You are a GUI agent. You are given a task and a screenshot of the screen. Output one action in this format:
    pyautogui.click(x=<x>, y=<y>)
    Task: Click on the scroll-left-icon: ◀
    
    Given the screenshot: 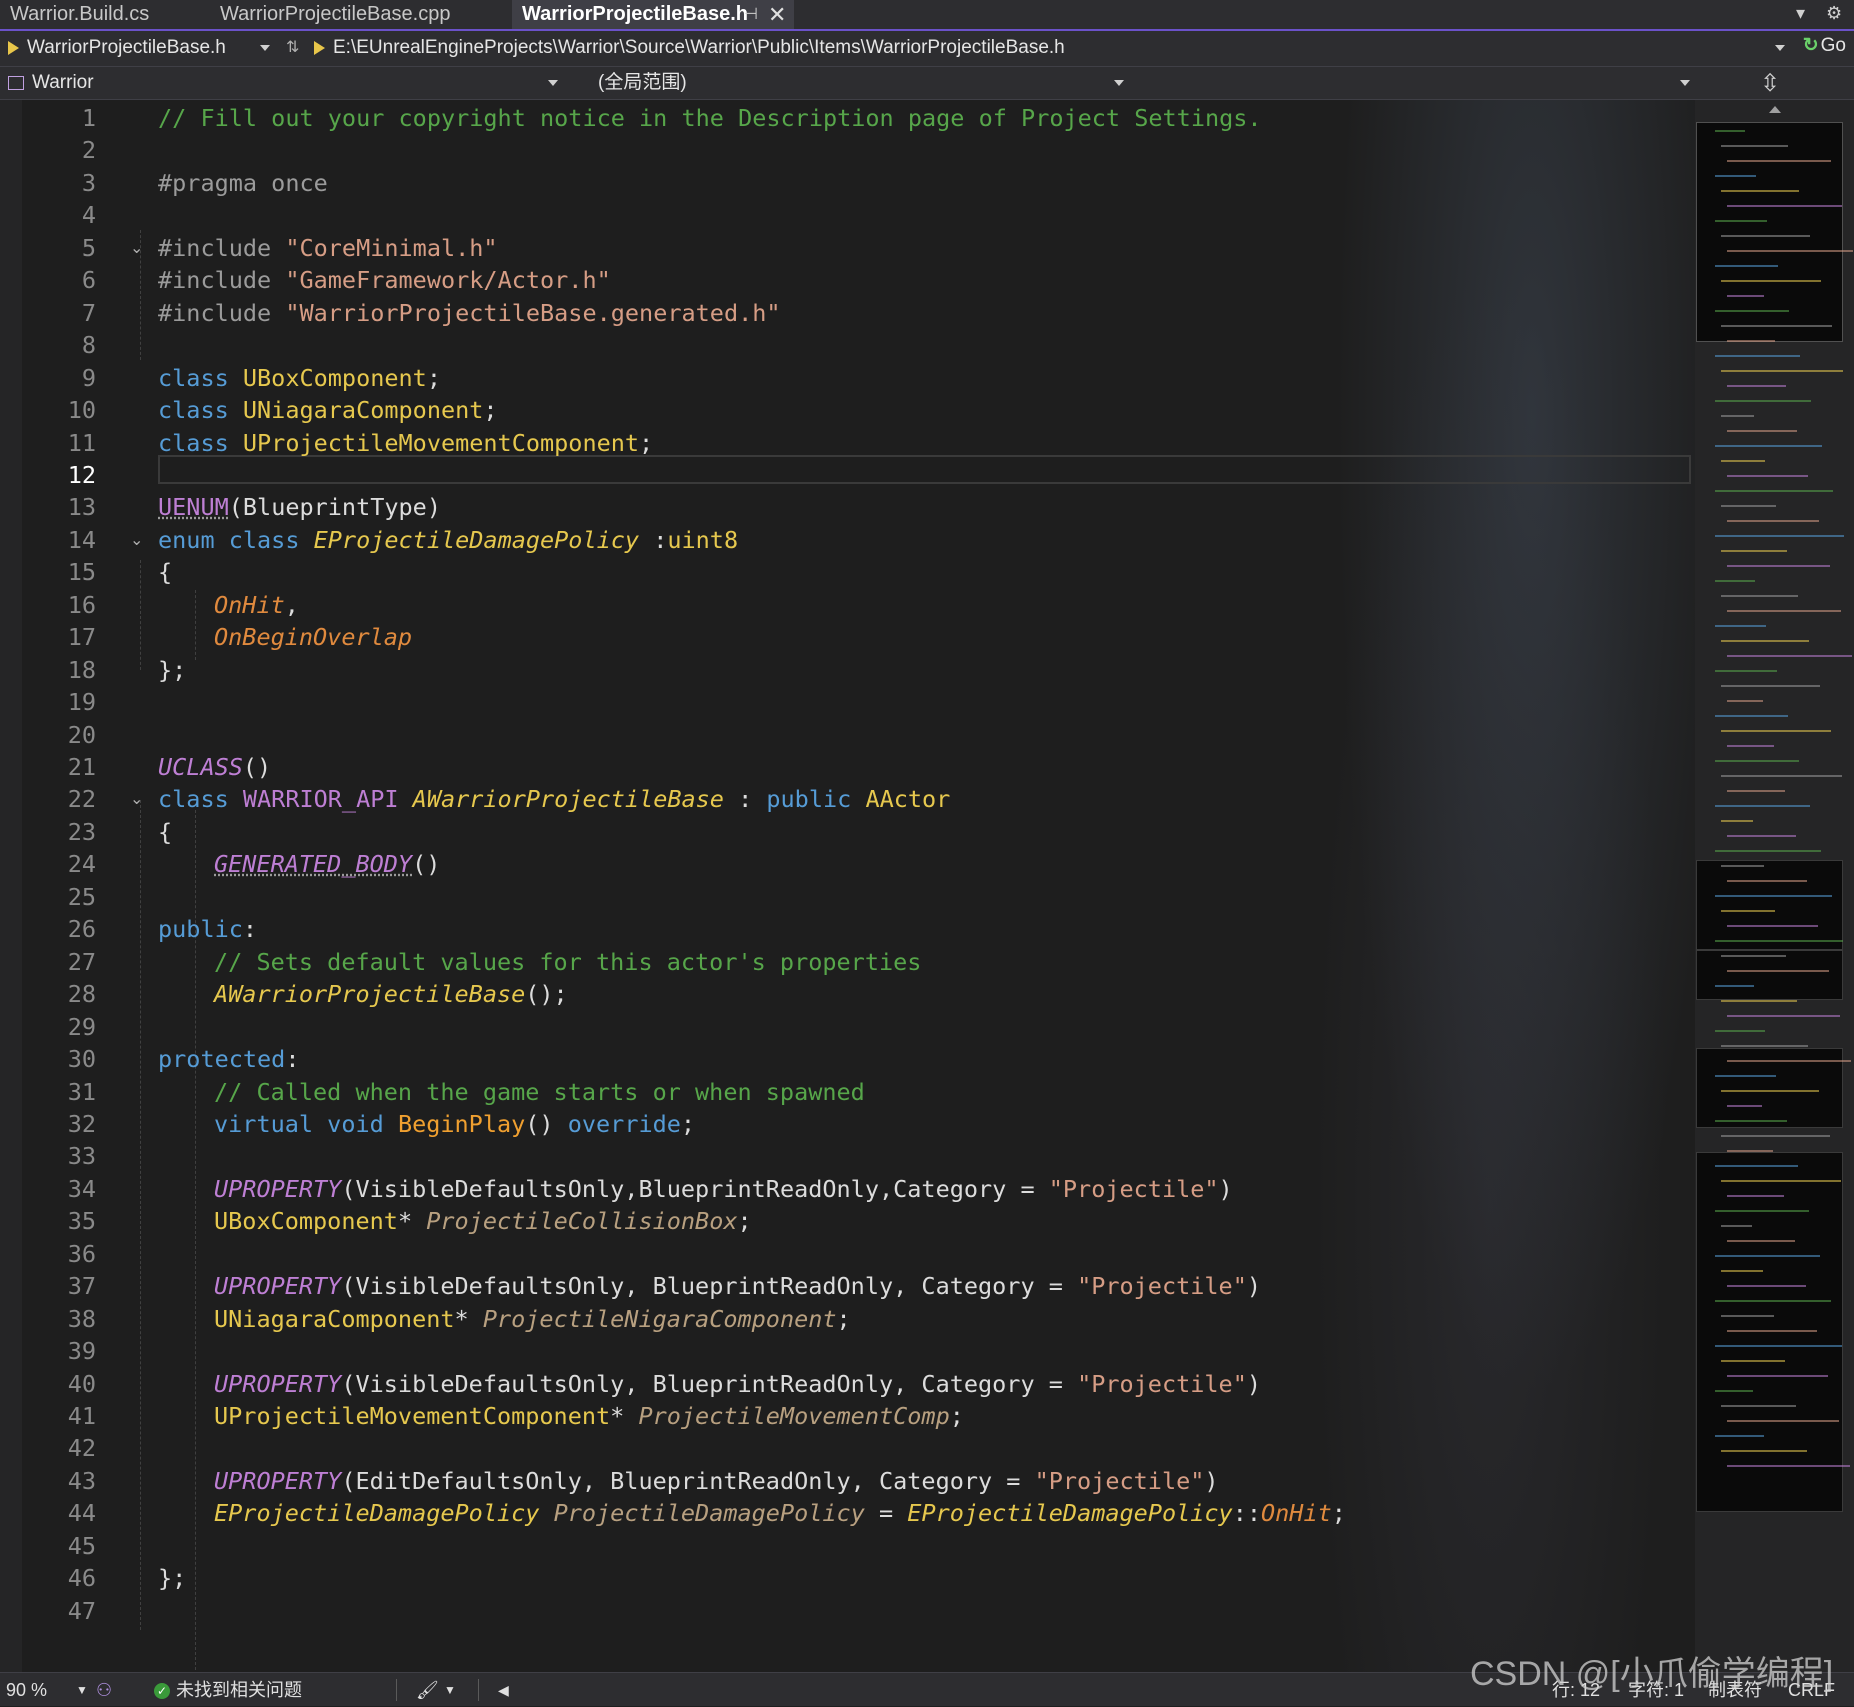 What is the action you would take?
    pyautogui.click(x=503, y=1690)
    